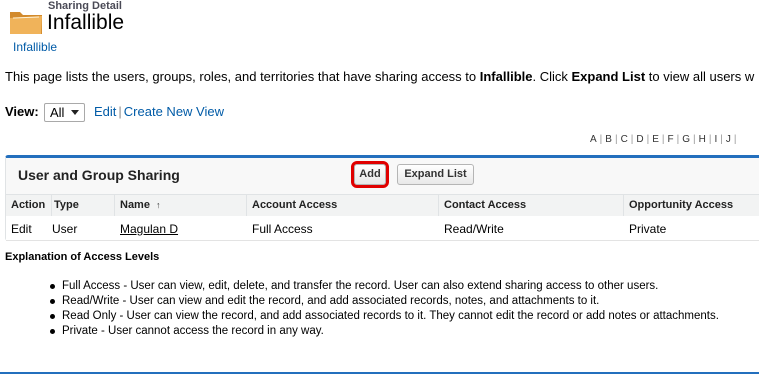 This screenshot has height=377, width=759. I want to click on footer-divider, so click(379, 373).